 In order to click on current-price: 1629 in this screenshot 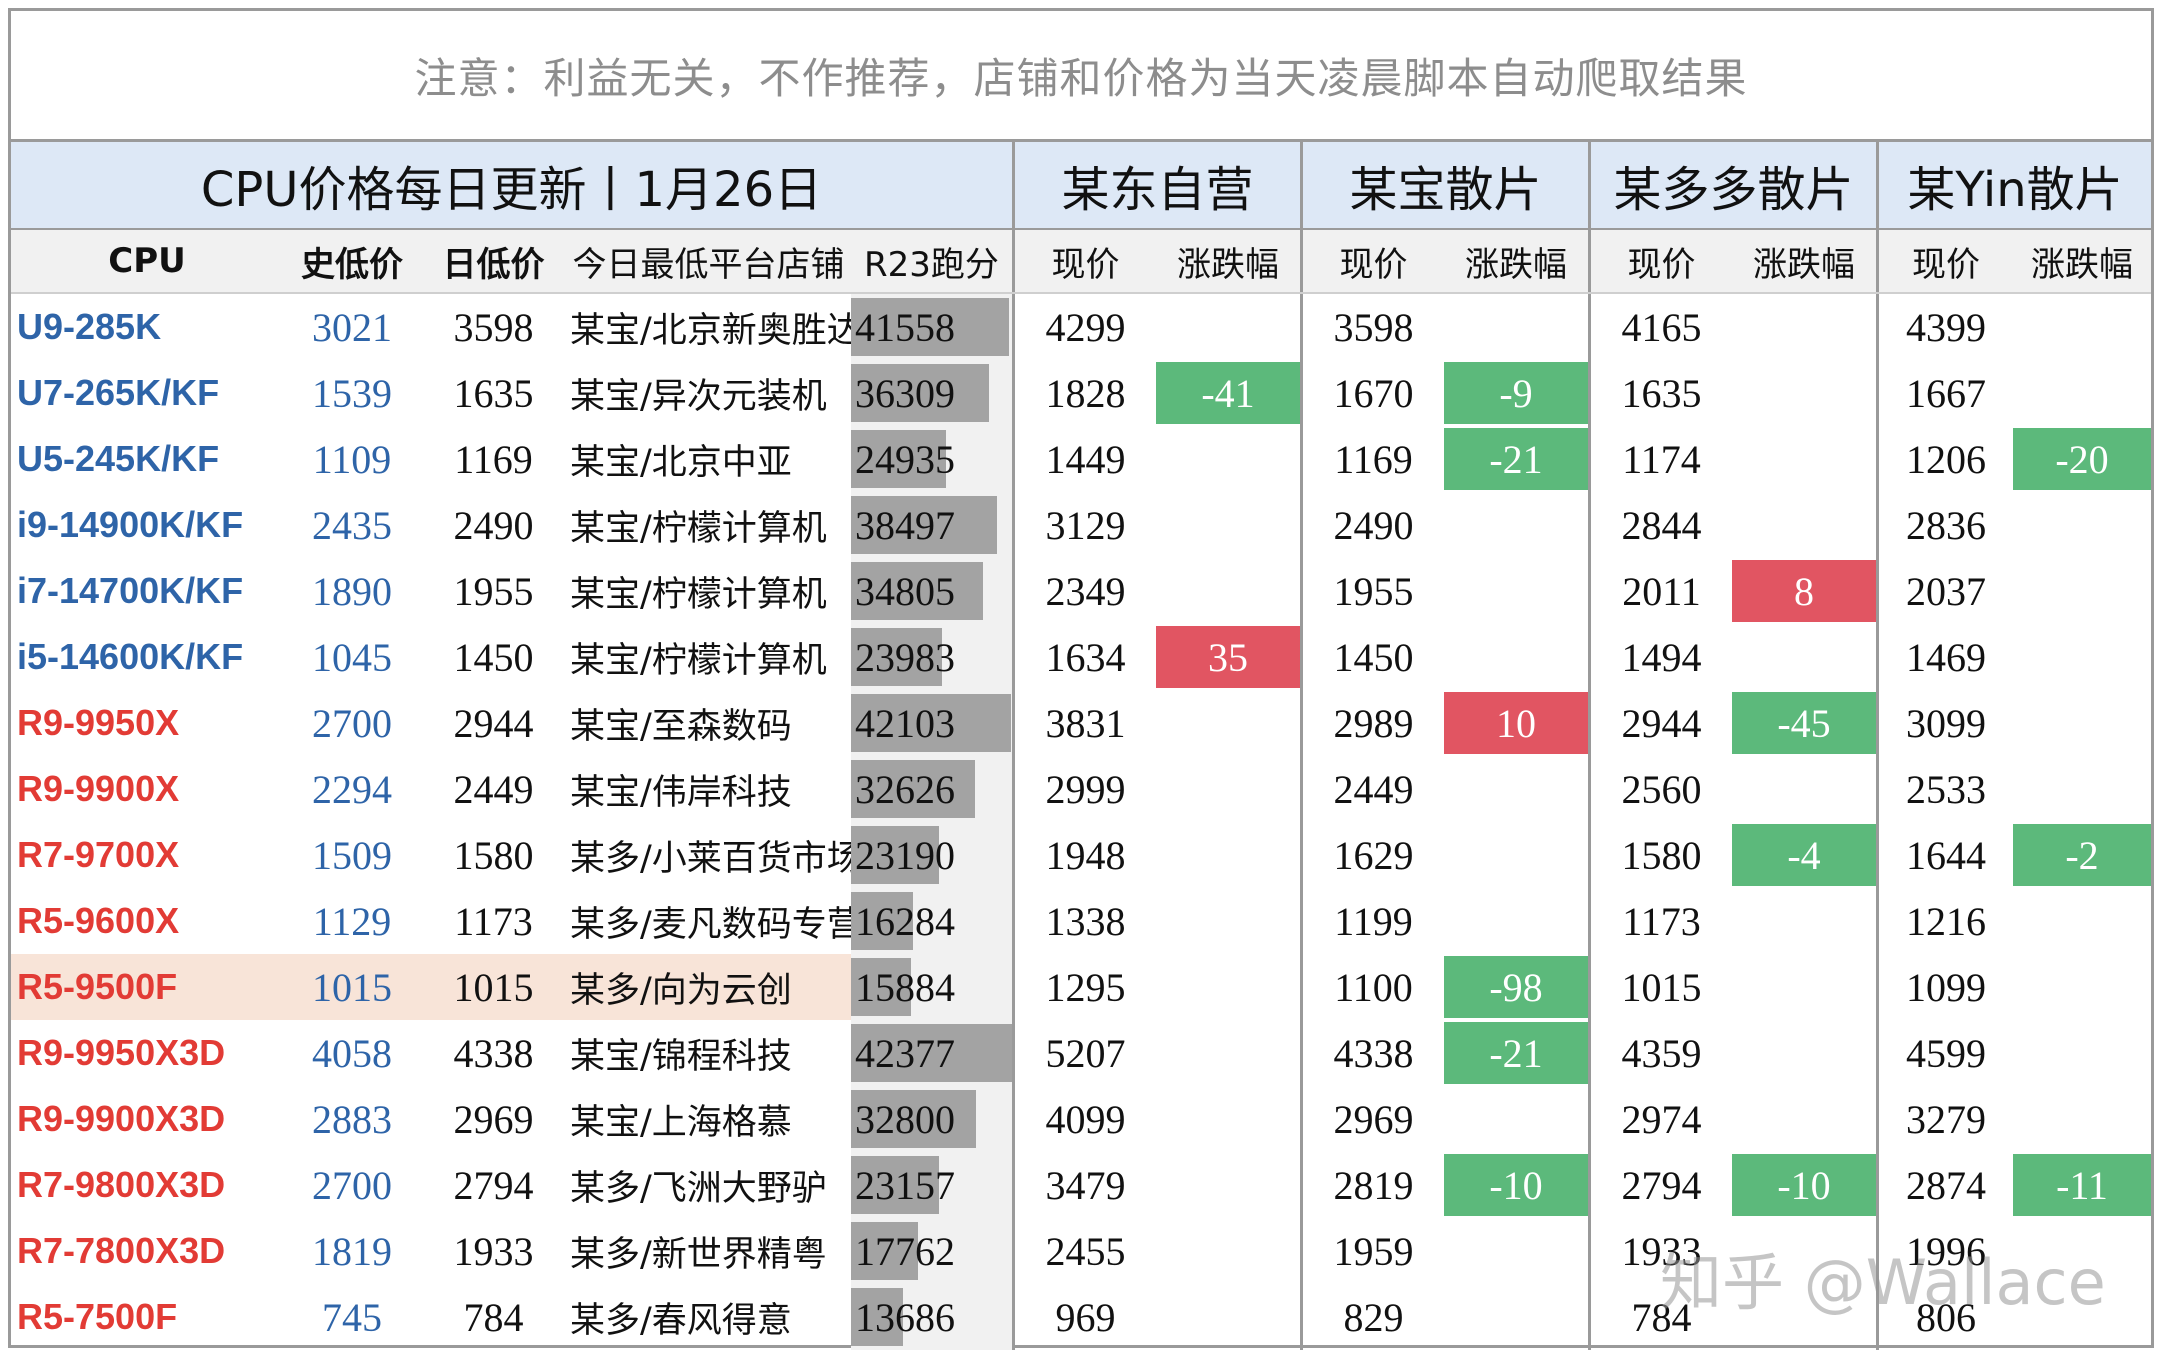, I will do `click(1372, 855)`.